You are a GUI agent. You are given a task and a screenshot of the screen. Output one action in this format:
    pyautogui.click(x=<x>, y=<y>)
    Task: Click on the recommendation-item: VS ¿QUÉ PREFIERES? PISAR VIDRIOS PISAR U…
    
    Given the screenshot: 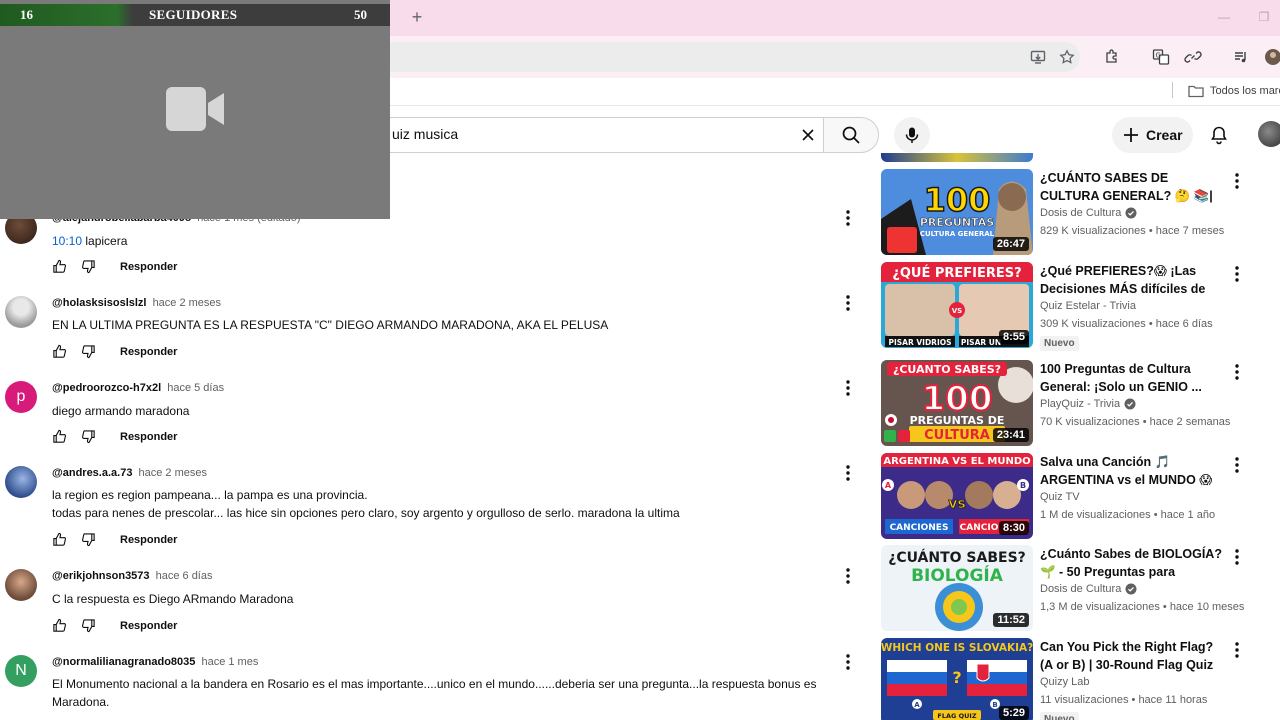 What is the action you would take?
    pyautogui.click(x=1076, y=306)
    